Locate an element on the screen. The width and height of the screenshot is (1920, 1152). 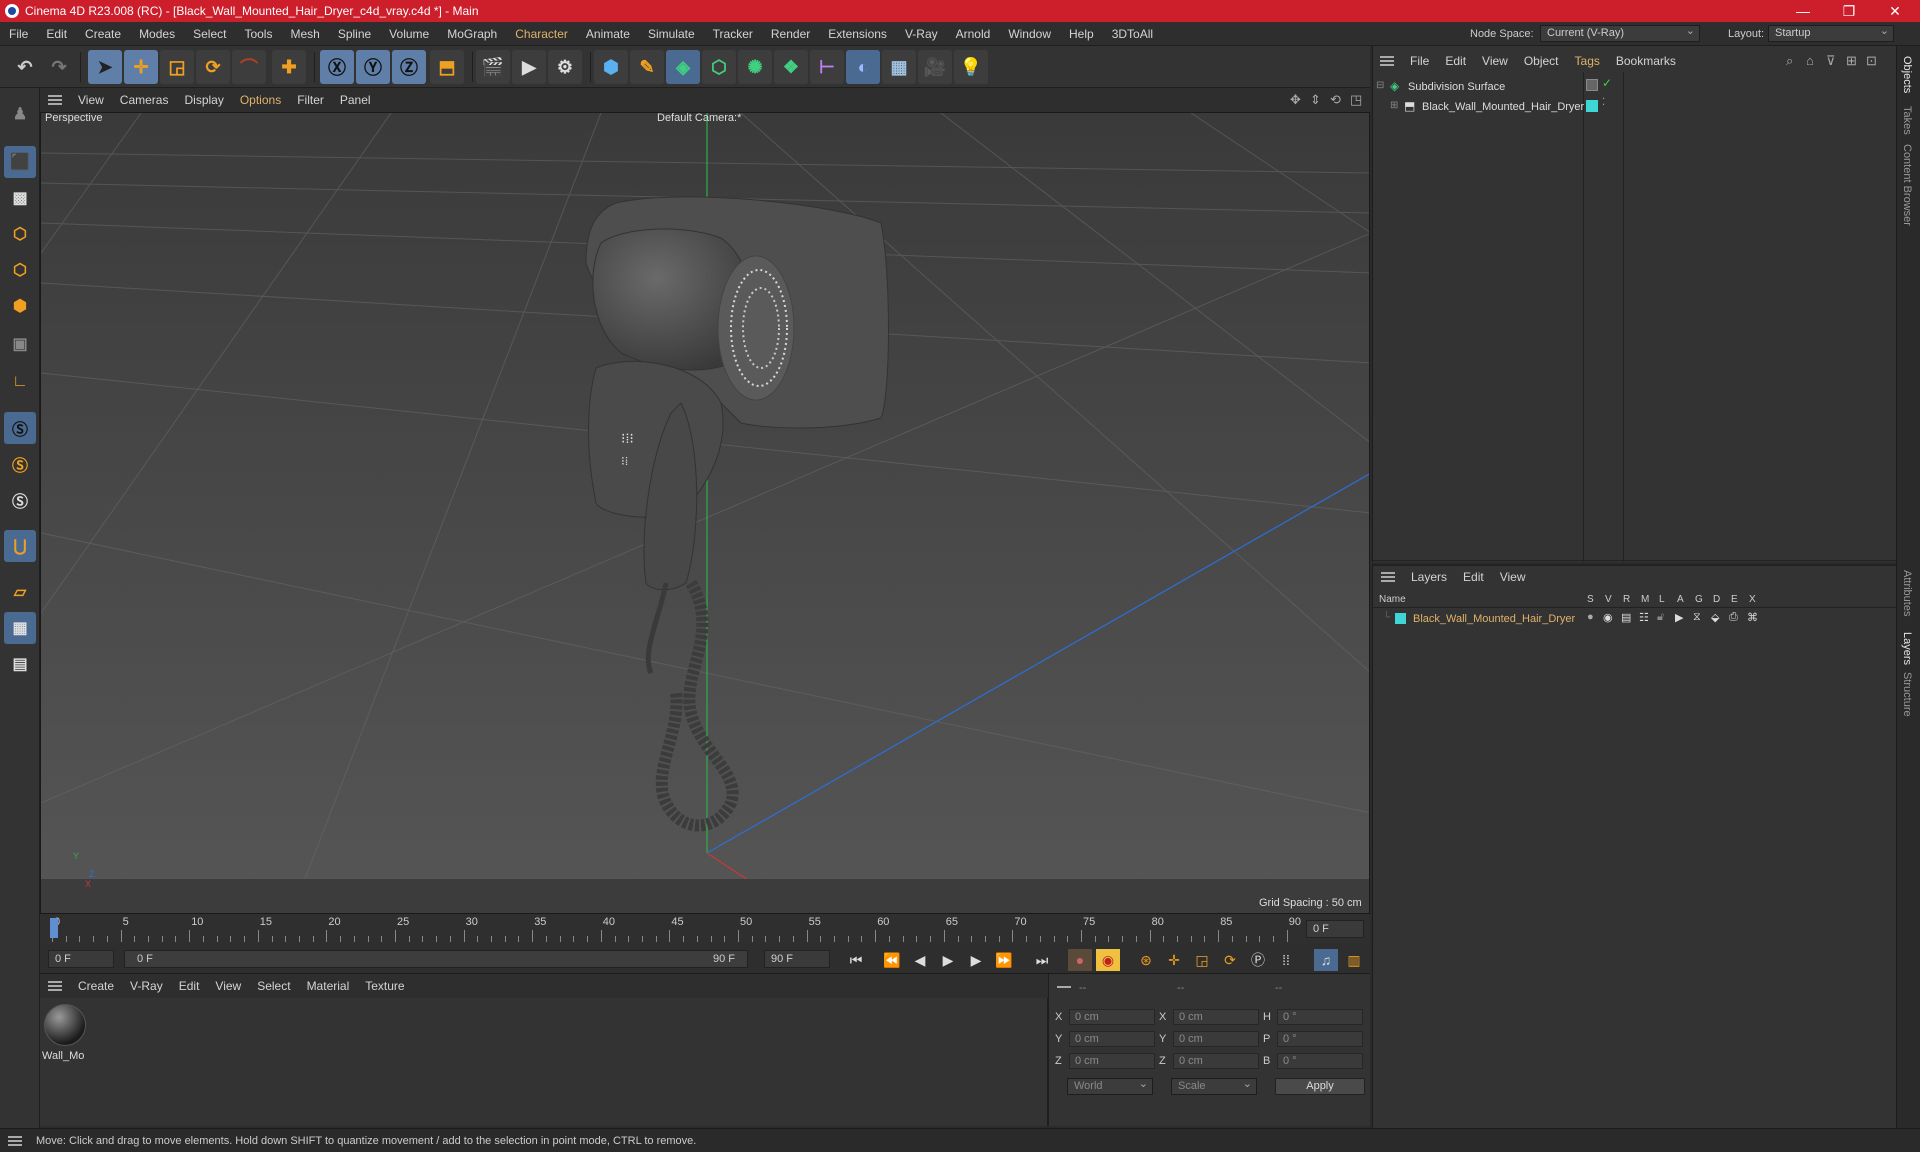
viewport-menu-display: Display is located at coordinates (203, 100).